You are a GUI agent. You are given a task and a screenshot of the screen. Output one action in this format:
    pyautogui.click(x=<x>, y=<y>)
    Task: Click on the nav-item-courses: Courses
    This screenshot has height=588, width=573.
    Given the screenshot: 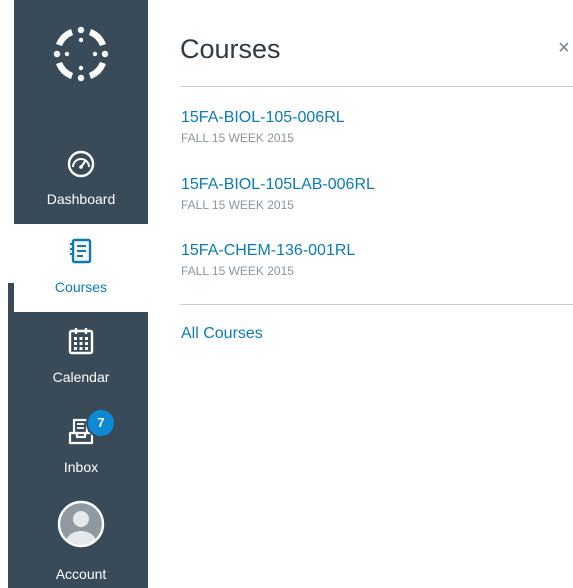 What is the action you would take?
    pyautogui.click(x=81, y=268)
    